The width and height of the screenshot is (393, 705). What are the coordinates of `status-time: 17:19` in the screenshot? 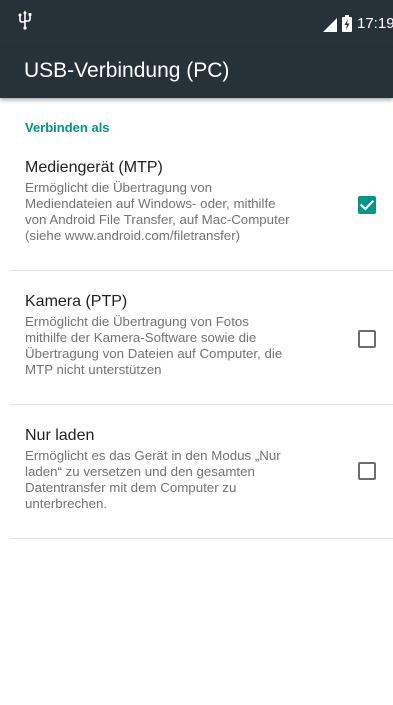 It's located at (375, 23).